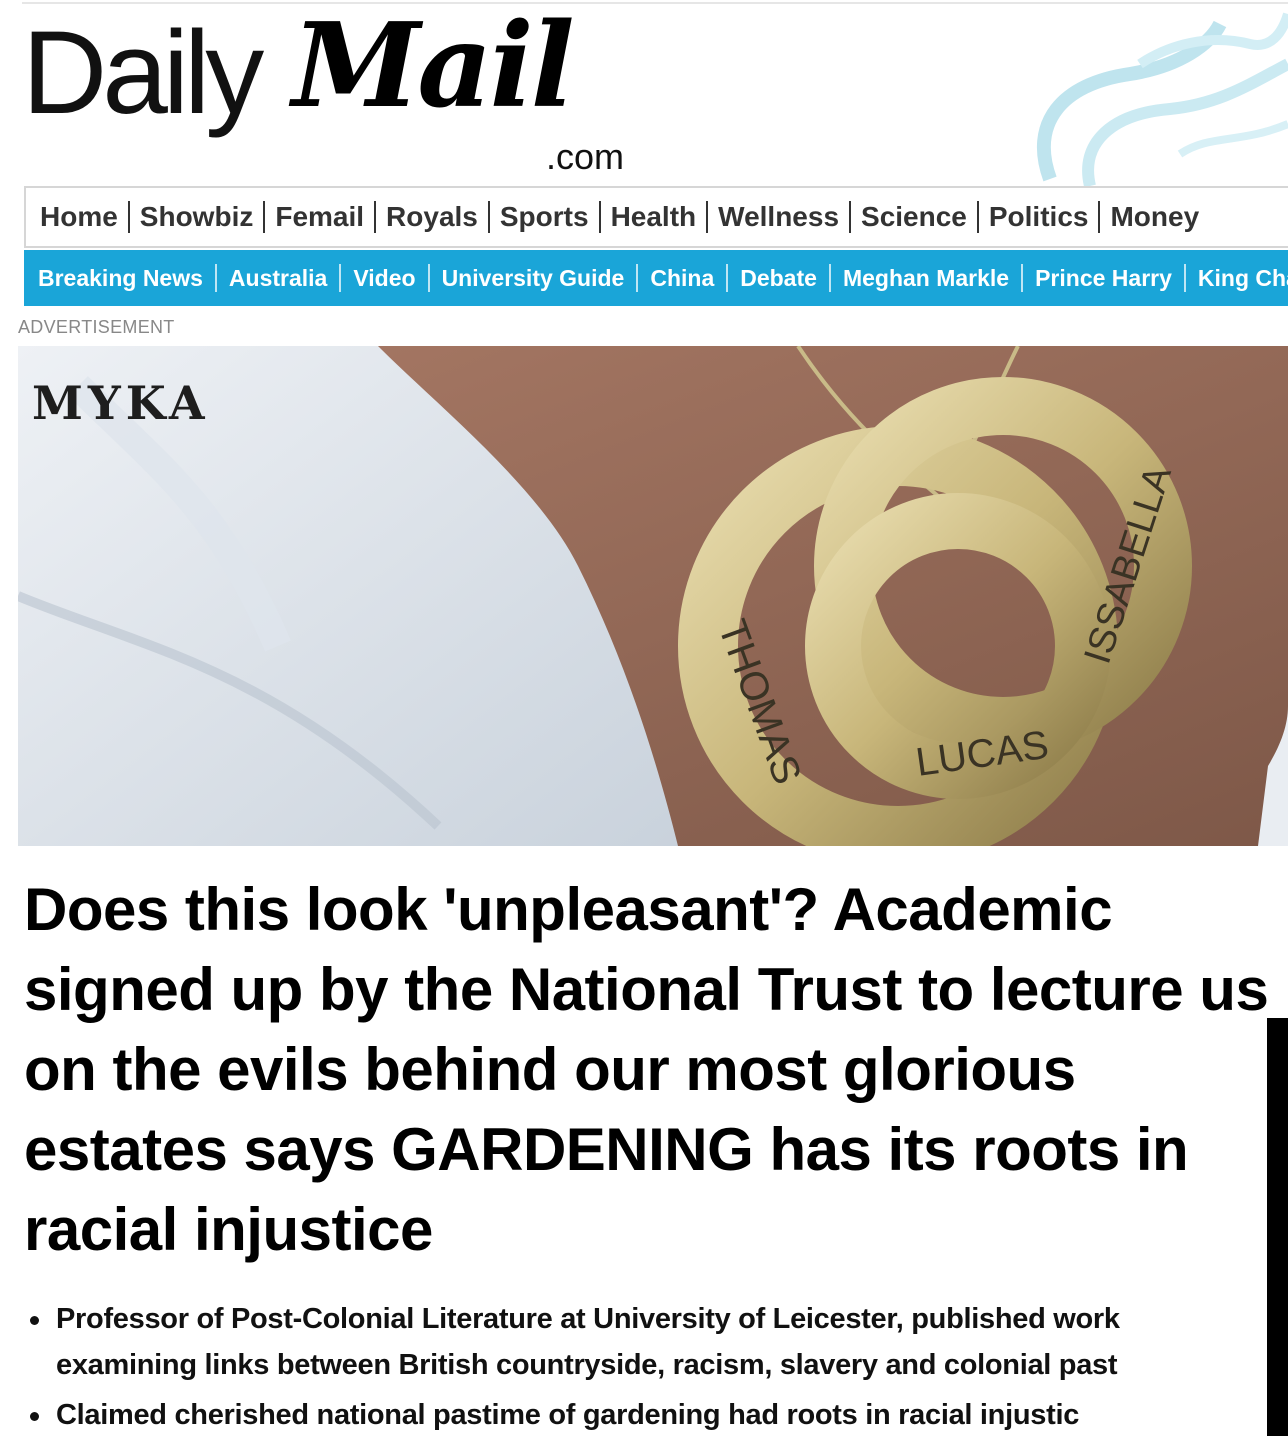  What do you see at coordinates (532, 278) in the screenshot?
I see `nav-university-guide: University Guide` at bounding box center [532, 278].